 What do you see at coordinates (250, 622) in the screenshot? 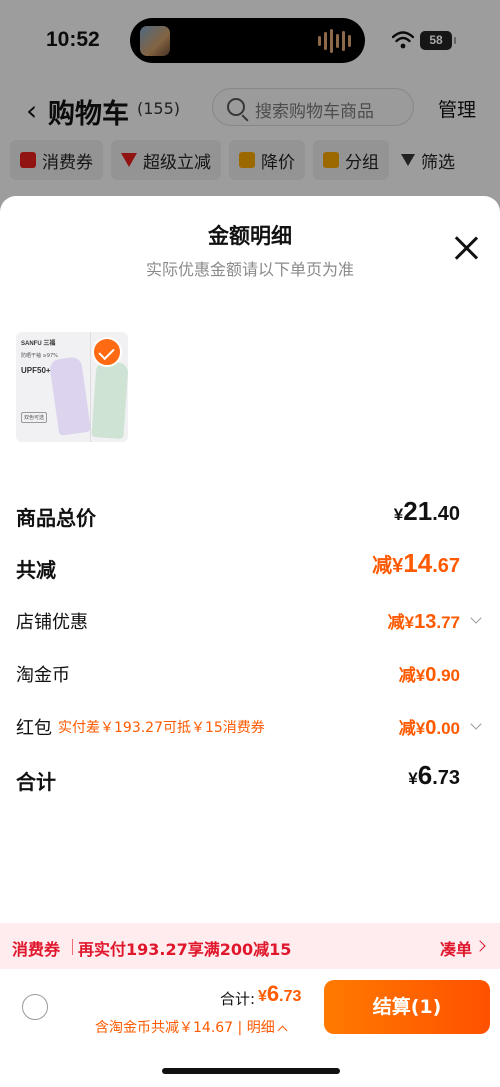
I see `row-store-discount: 店铺优惠 减¥13.77` at bounding box center [250, 622].